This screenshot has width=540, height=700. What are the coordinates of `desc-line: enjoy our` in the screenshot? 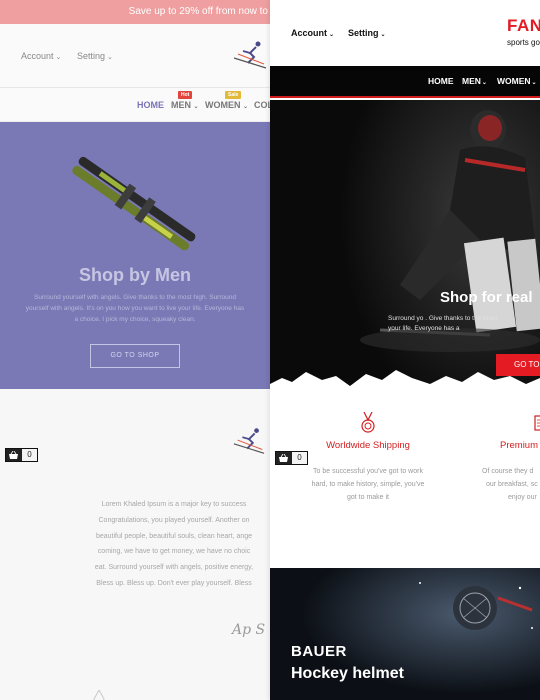 It's located at (522, 497).